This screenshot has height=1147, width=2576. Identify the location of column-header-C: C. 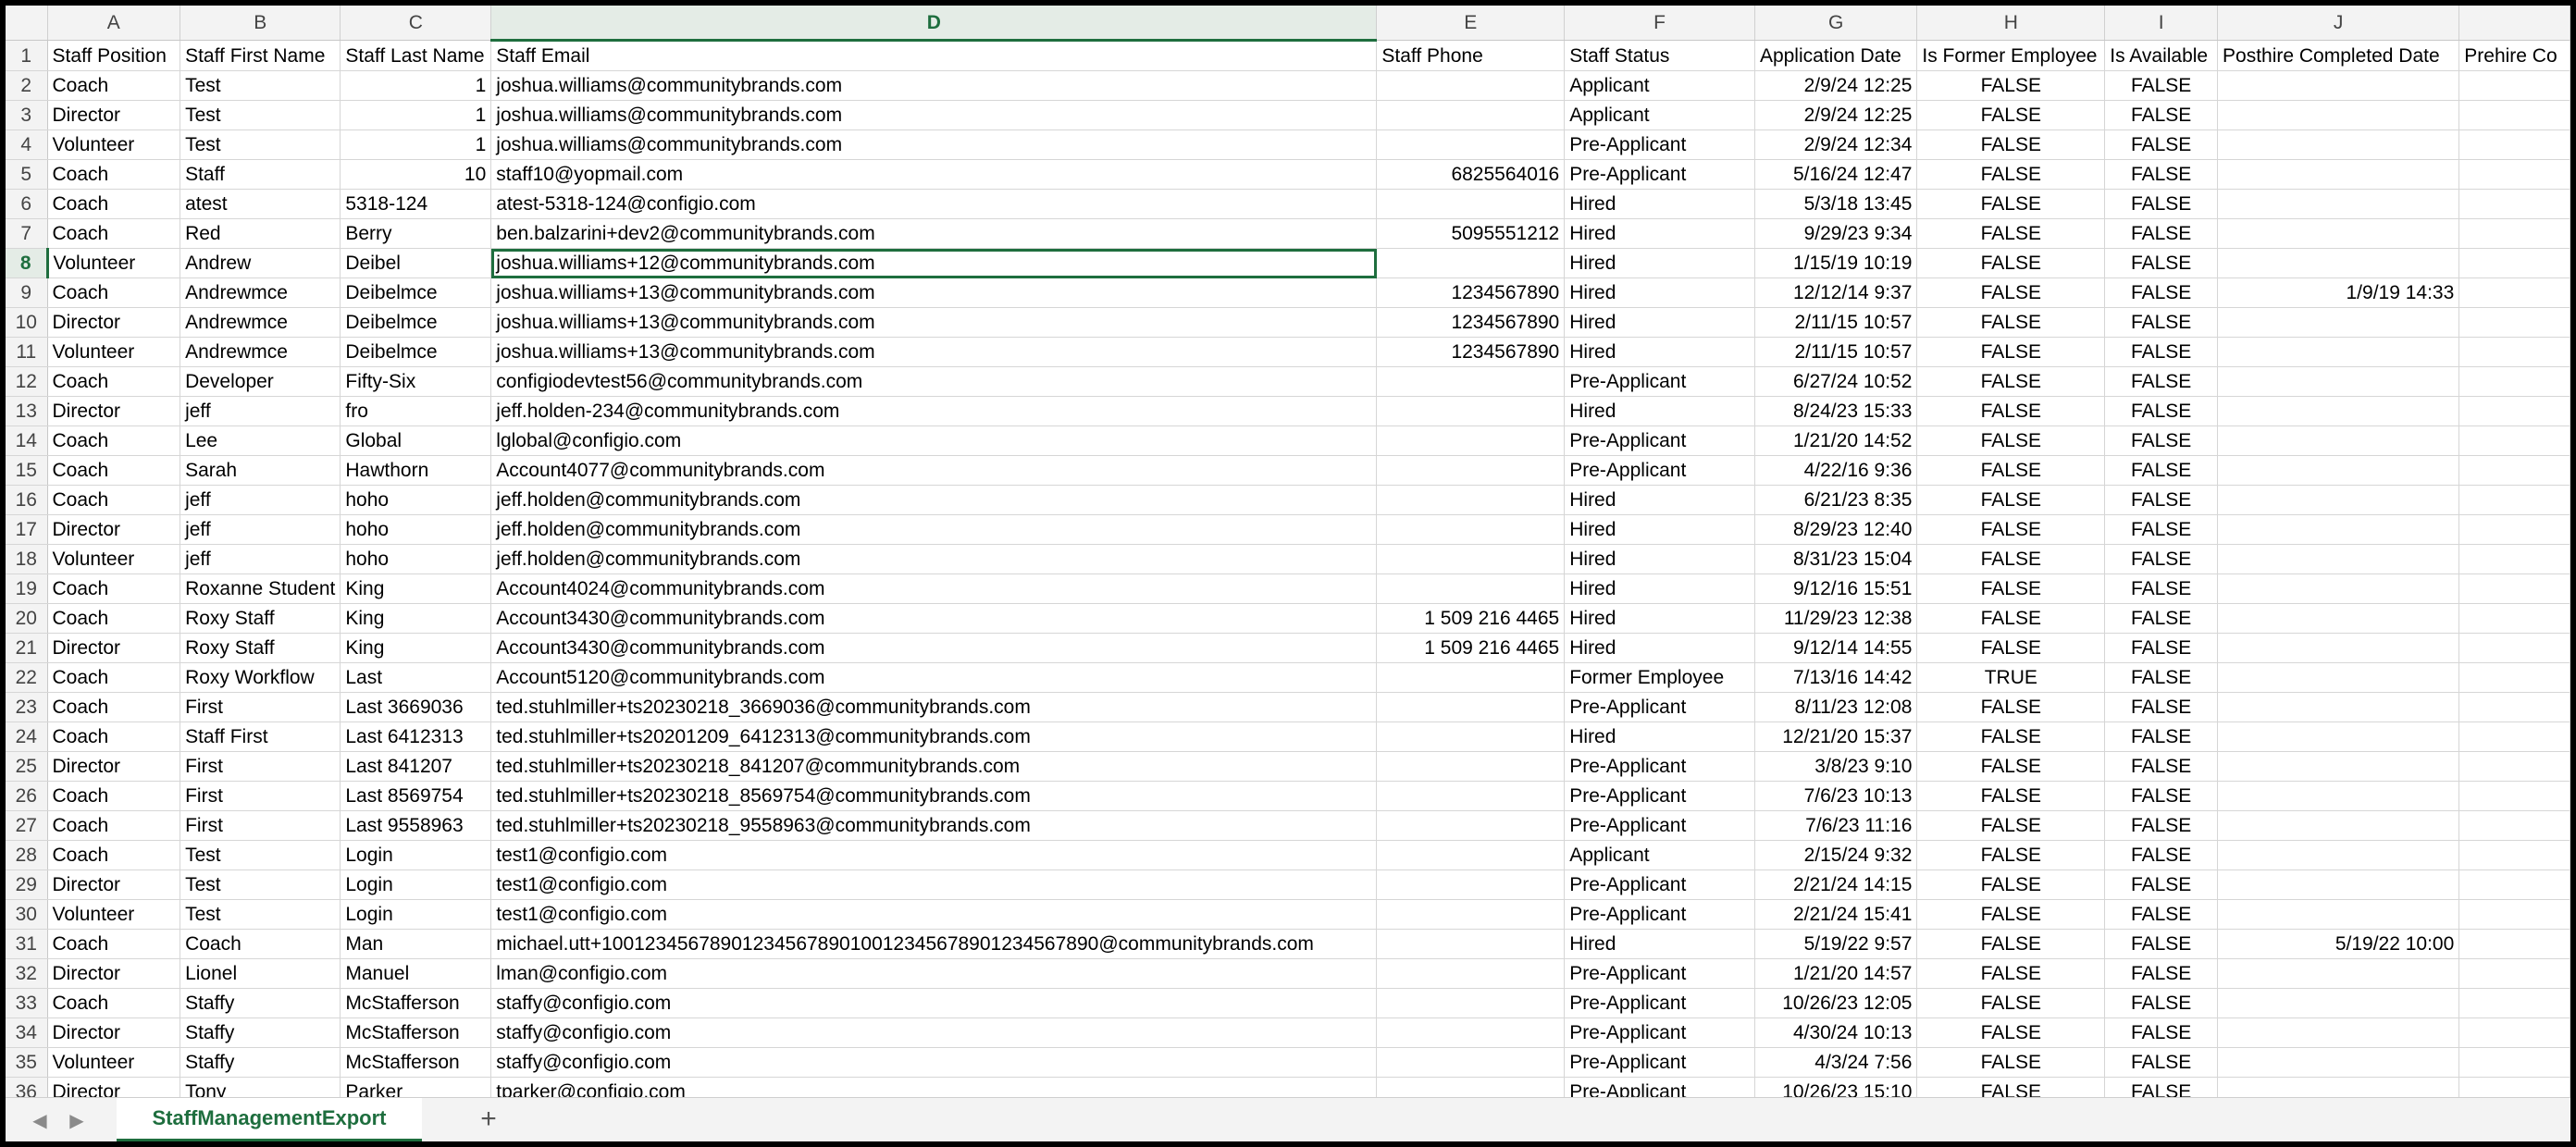
(416, 24).